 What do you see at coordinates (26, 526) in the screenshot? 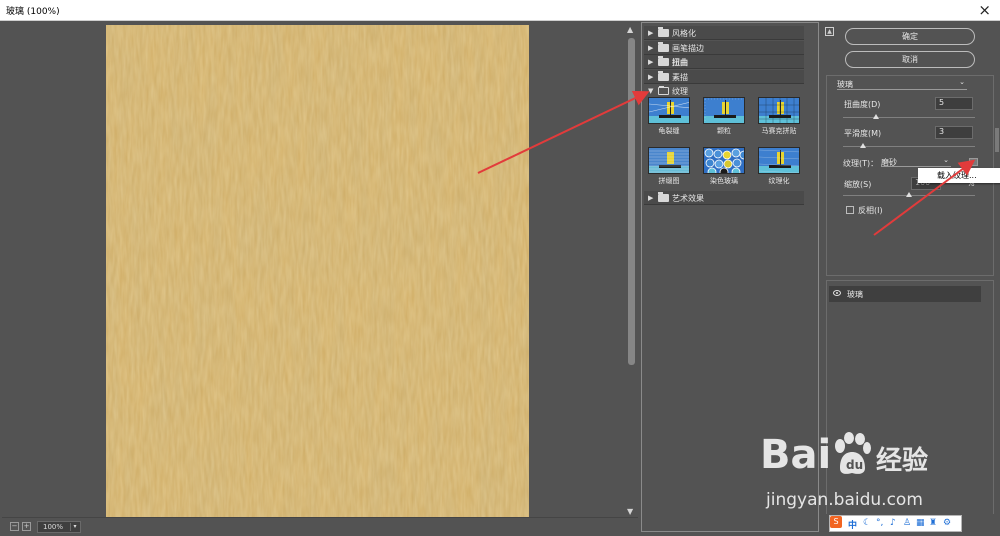
I see `zoom-in-button: +` at bounding box center [26, 526].